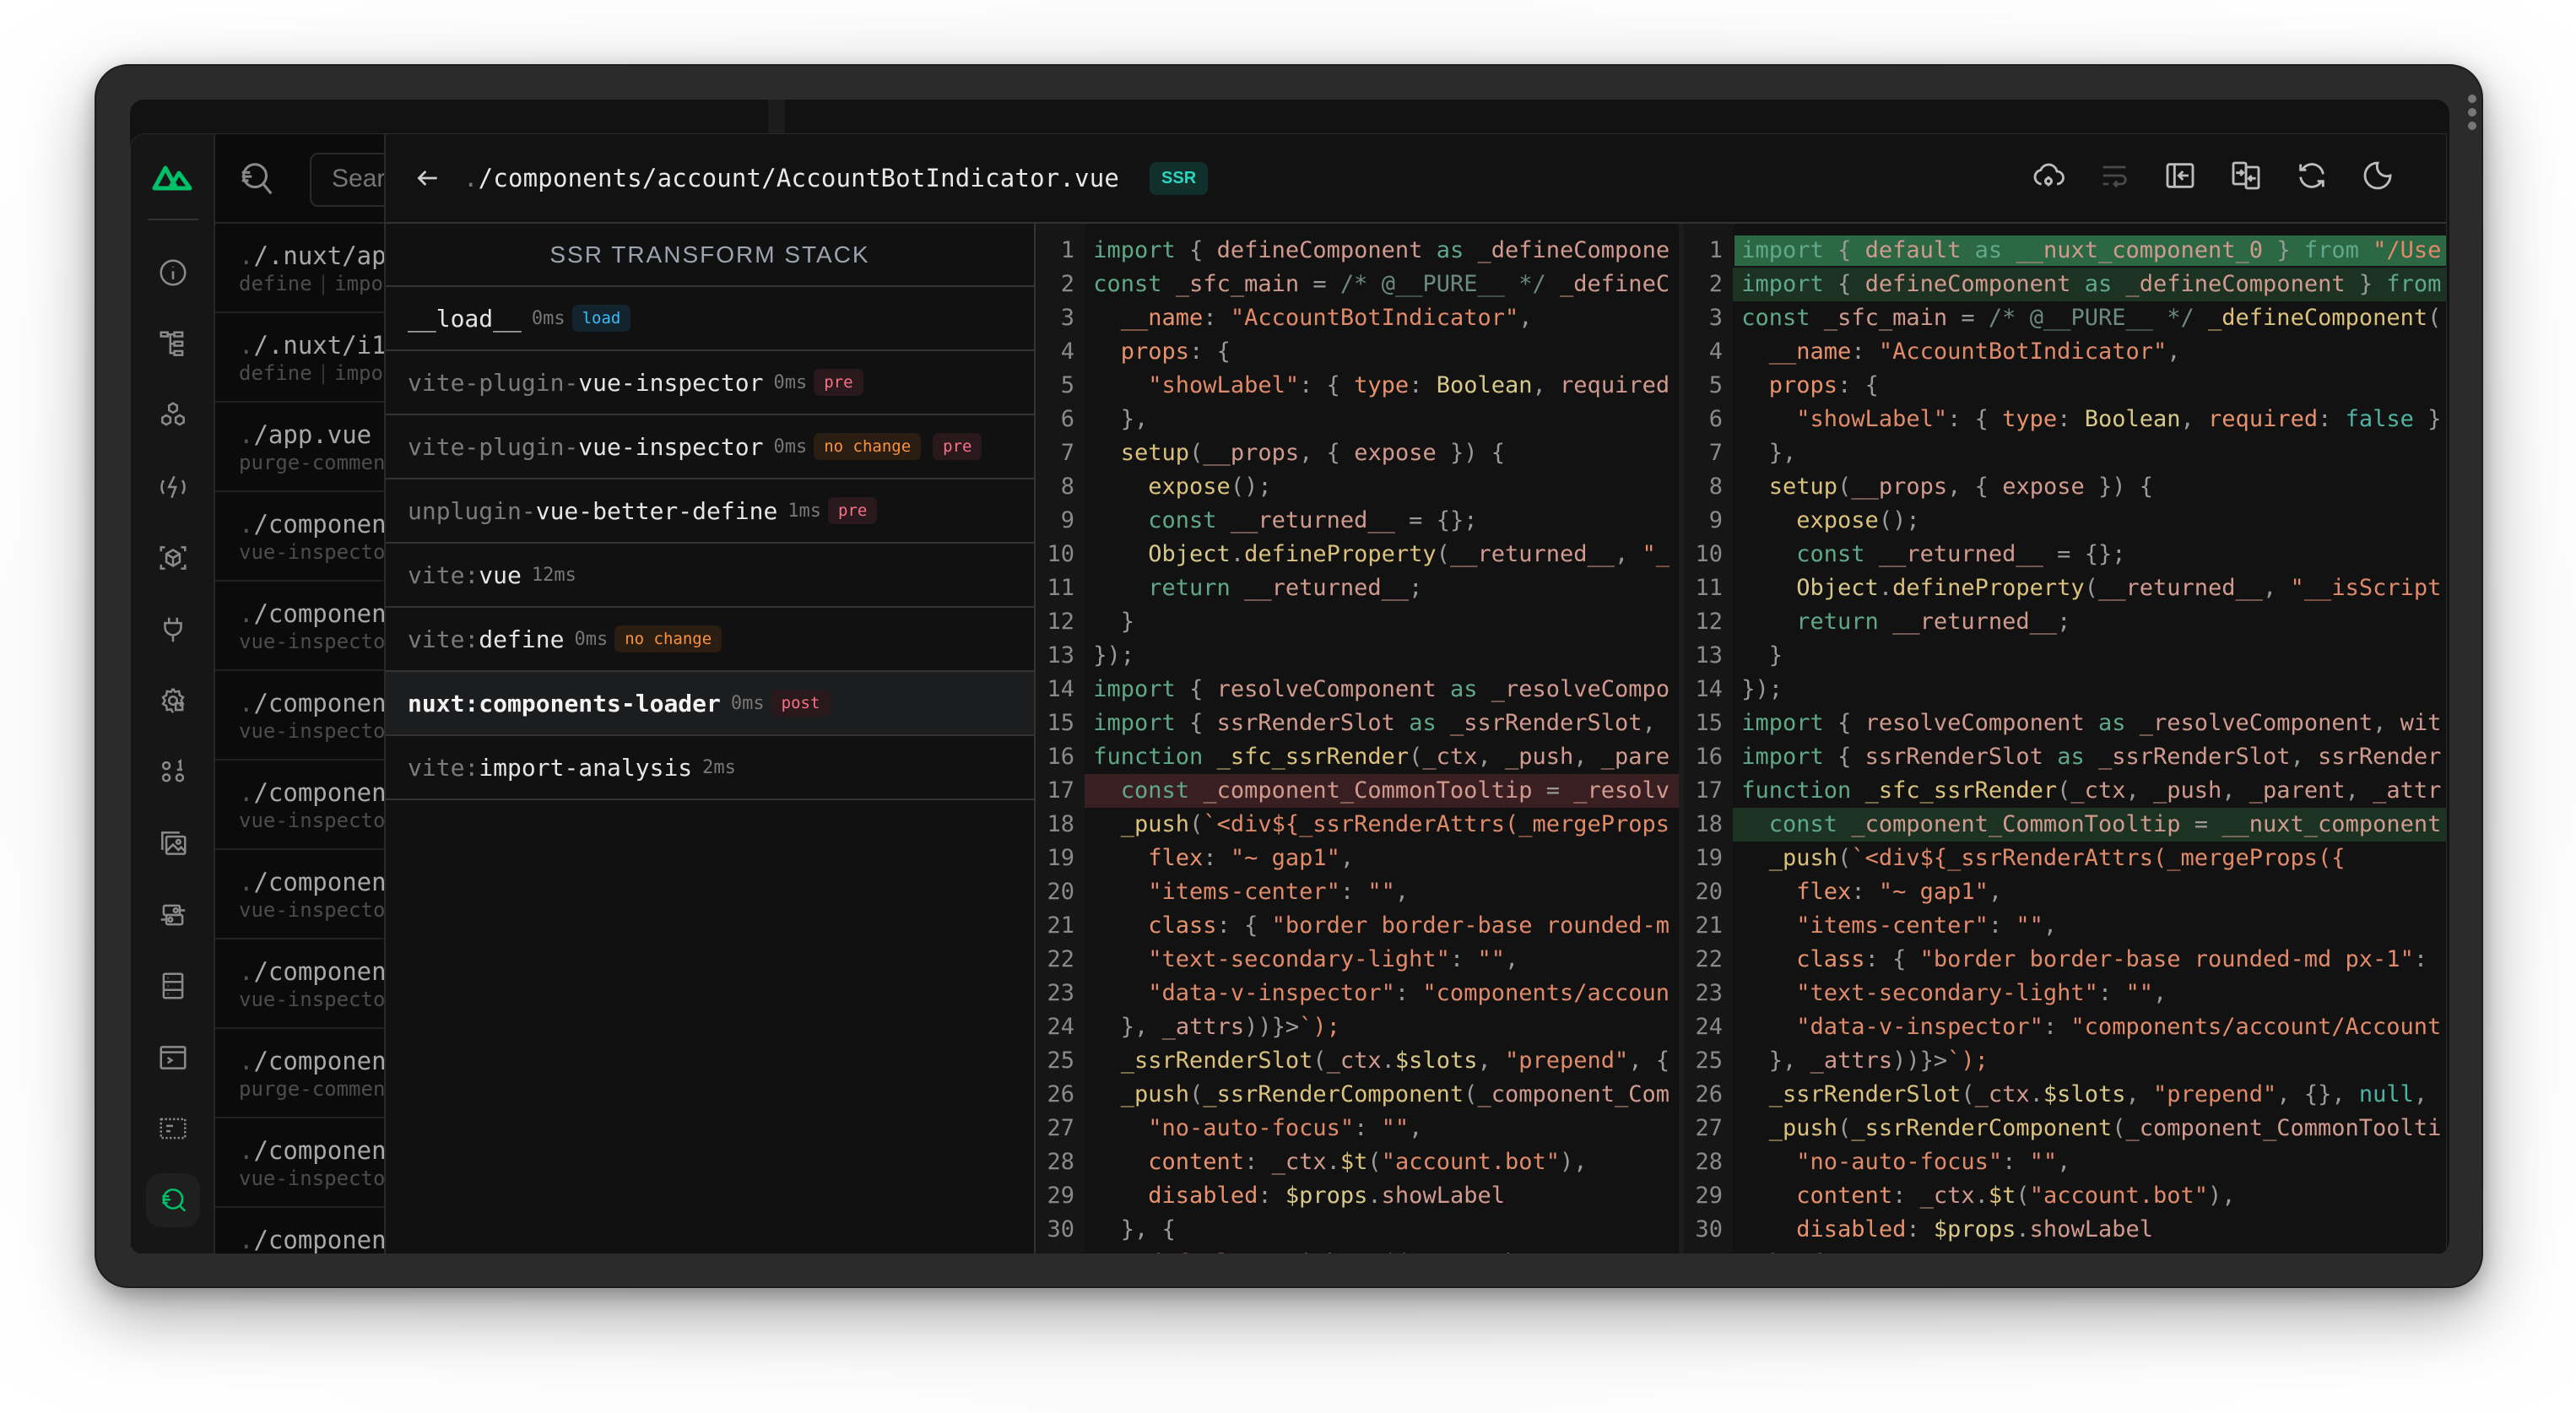  What do you see at coordinates (2114, 175) in the screenshot?
I see `line-wrap-button` at bounding box center [2114, 175].